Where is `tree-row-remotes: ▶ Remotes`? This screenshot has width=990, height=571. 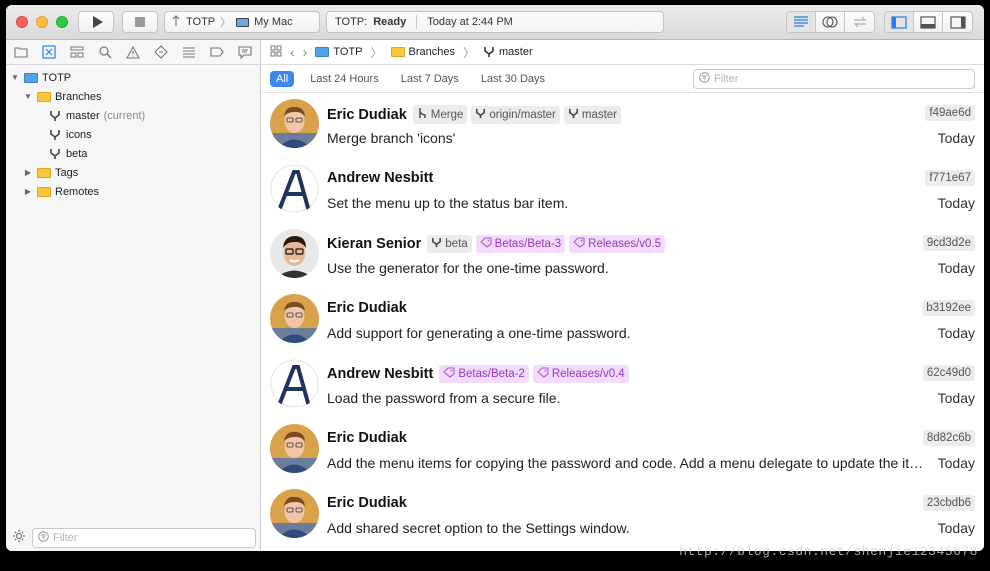 tree-row-remotes: ▶ Remotes is located at coordinates (133, 191).